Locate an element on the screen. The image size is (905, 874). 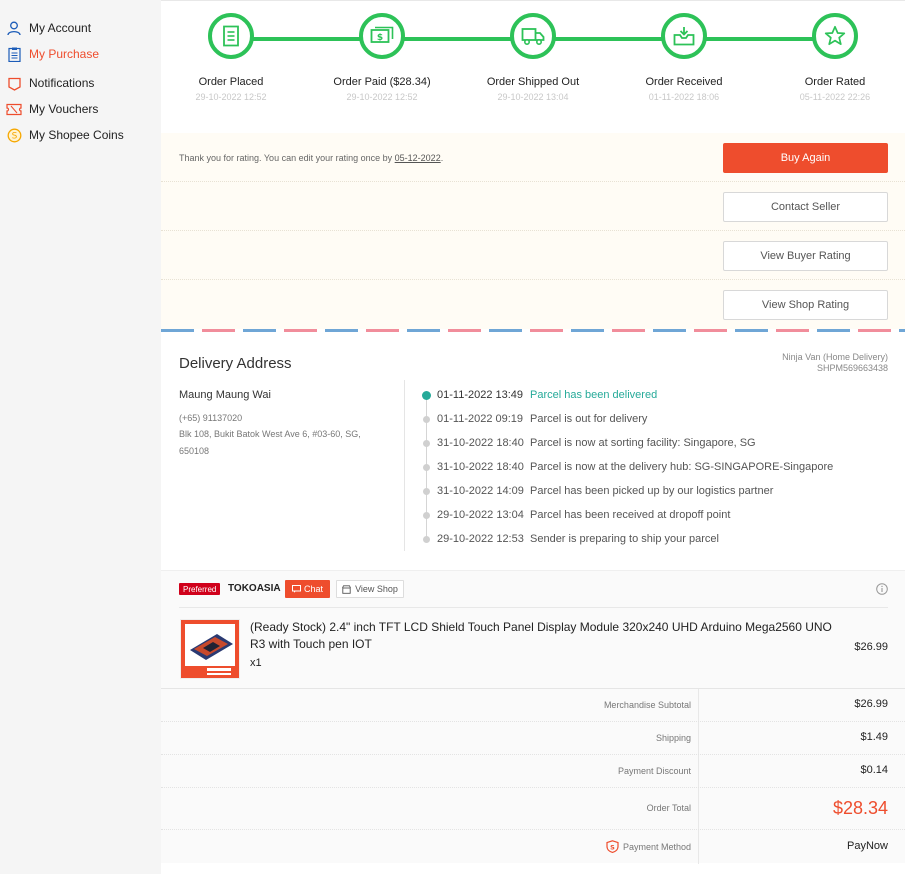
chat-label: Chat is located at coordinates (313, 589).